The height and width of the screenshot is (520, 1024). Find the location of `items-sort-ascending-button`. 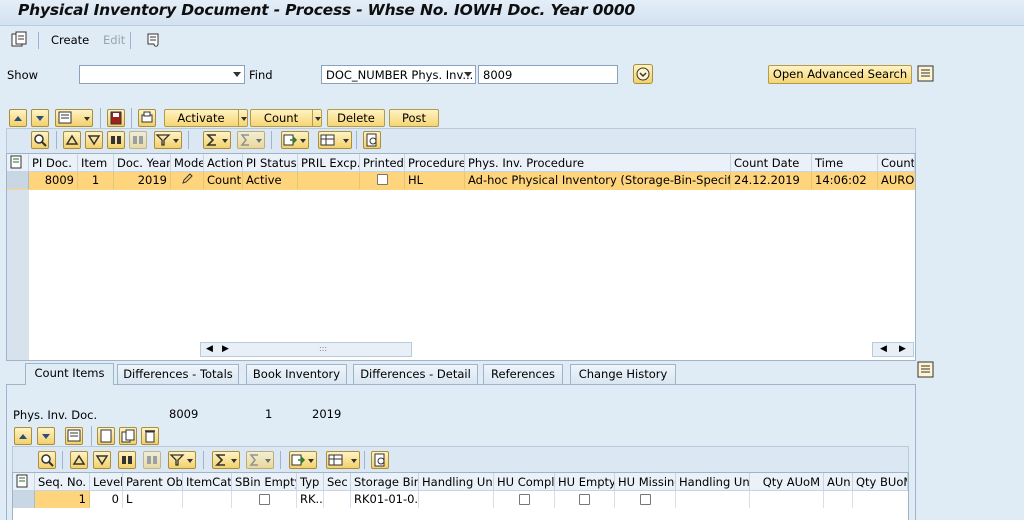

items-sort-ascending-button is located at coordinates (79, 460).